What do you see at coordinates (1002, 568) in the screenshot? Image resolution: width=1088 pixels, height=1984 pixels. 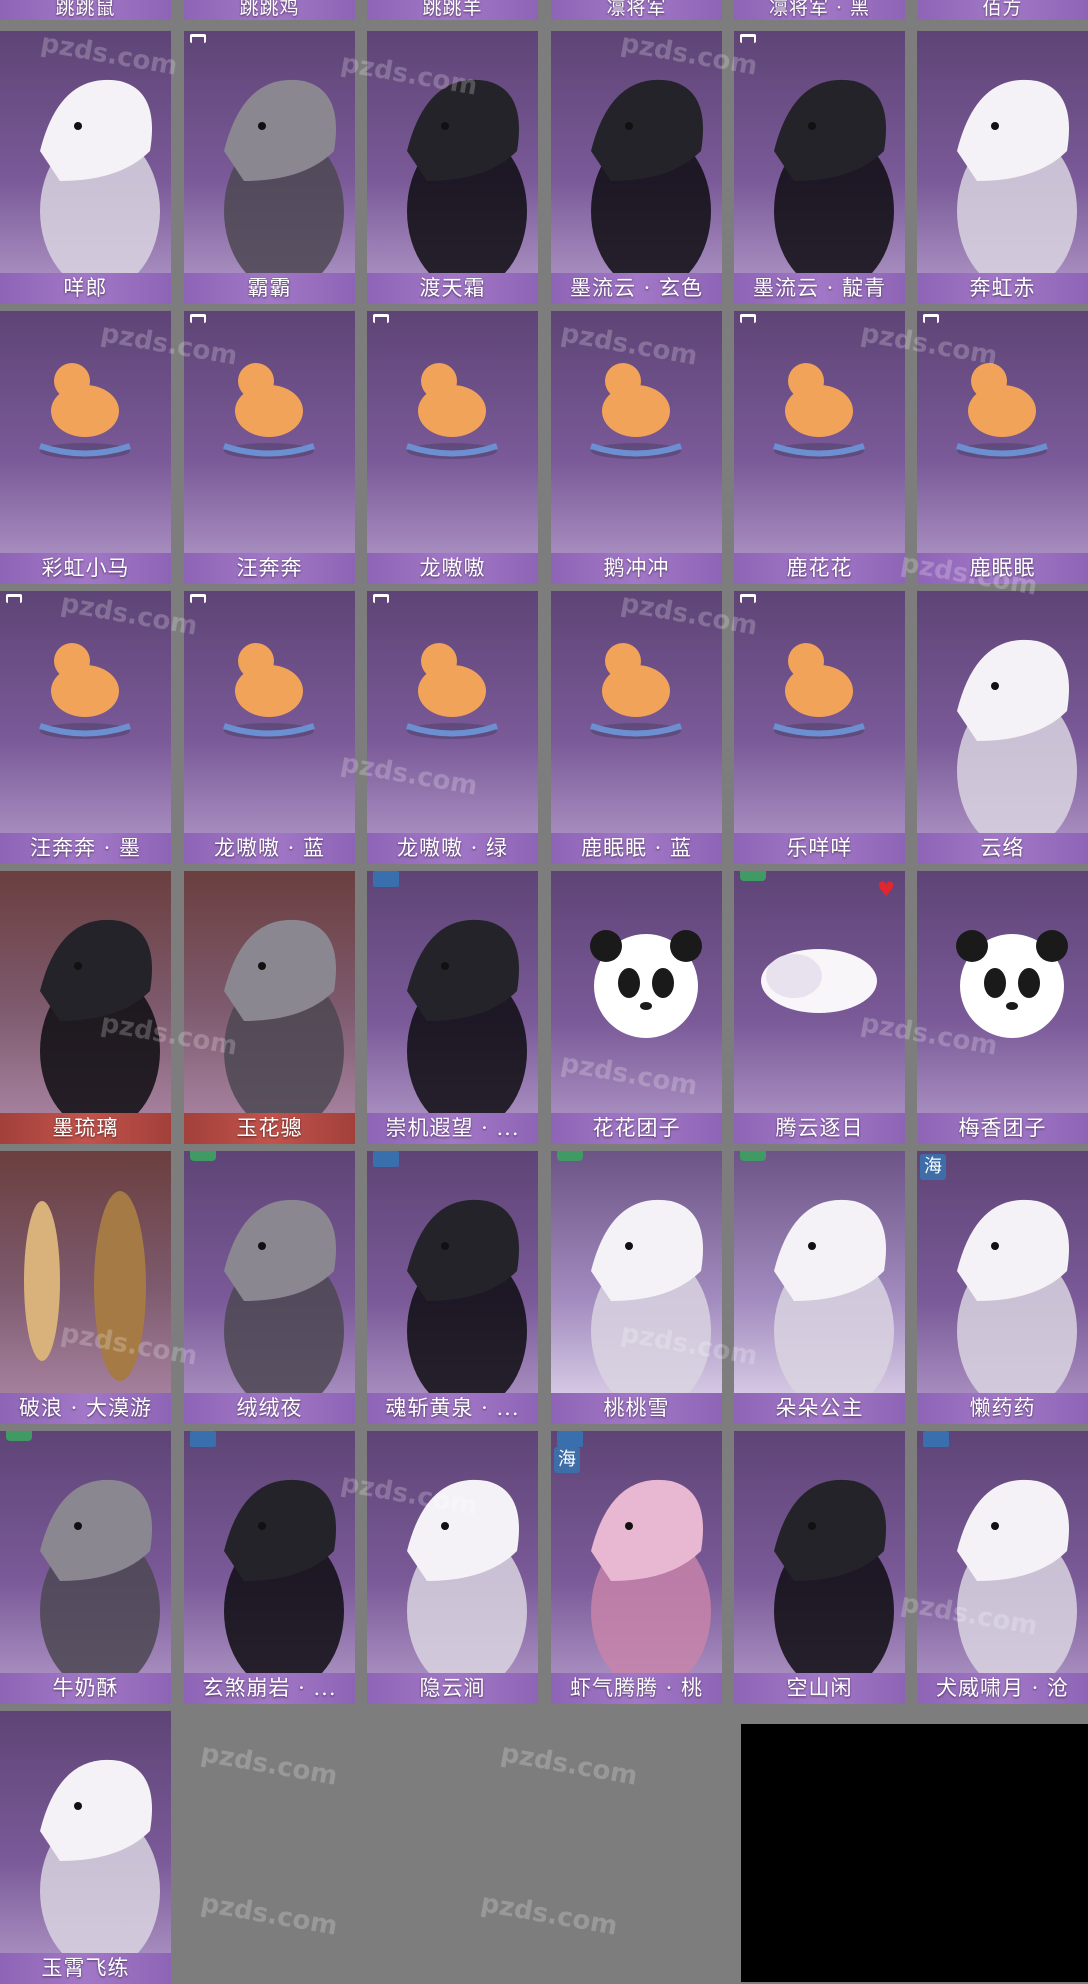 I see `mount-name-label: 鹿眠眠` at bounding box center [1002, 568].